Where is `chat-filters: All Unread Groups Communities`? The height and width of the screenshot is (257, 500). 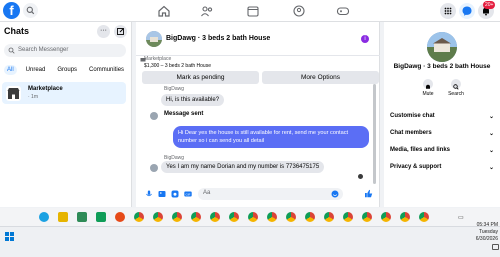
chat-filters: All Unread Groups Communities is located at coordinates (65, 70).